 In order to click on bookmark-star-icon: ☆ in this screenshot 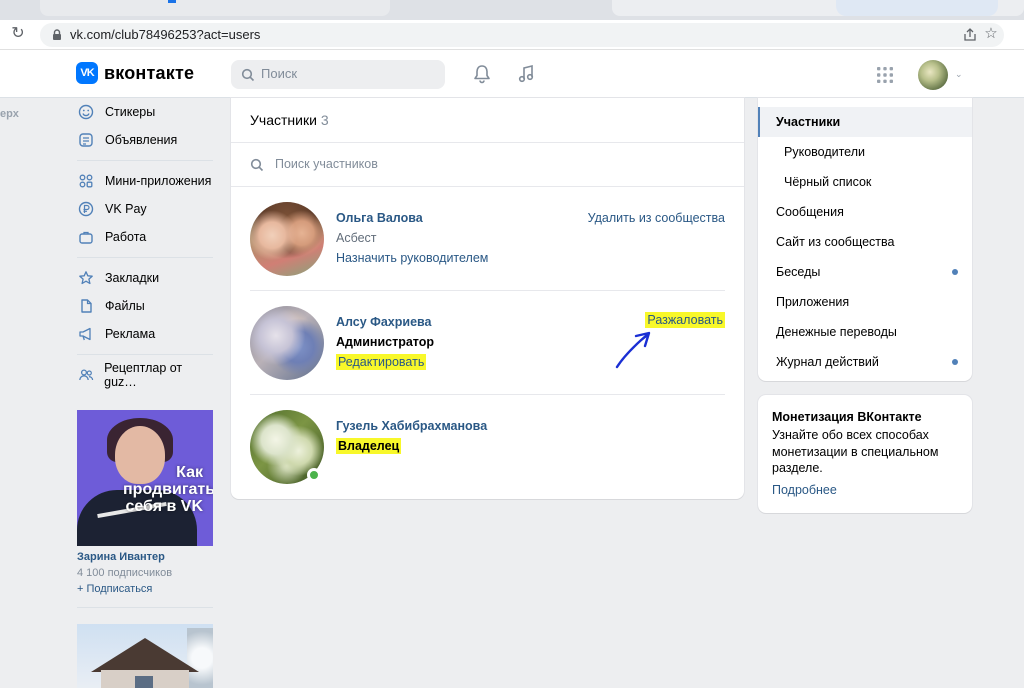, I will do `click(991, 34)`.